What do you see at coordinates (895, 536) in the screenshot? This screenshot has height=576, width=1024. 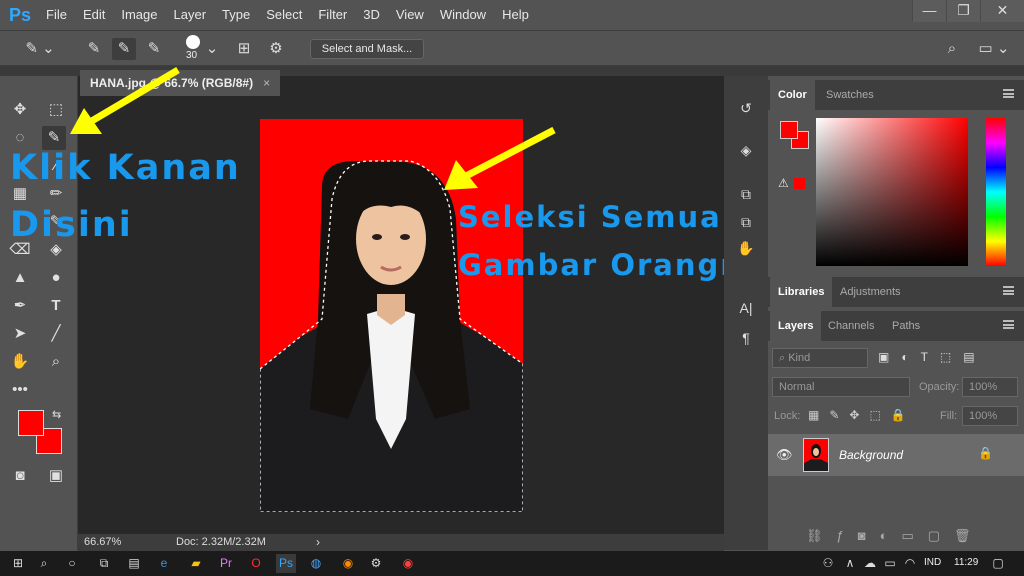 I see `layer-actions-icons: ⛓ƒ◙◐▭▢🗑` at bounding box center [895, 536].